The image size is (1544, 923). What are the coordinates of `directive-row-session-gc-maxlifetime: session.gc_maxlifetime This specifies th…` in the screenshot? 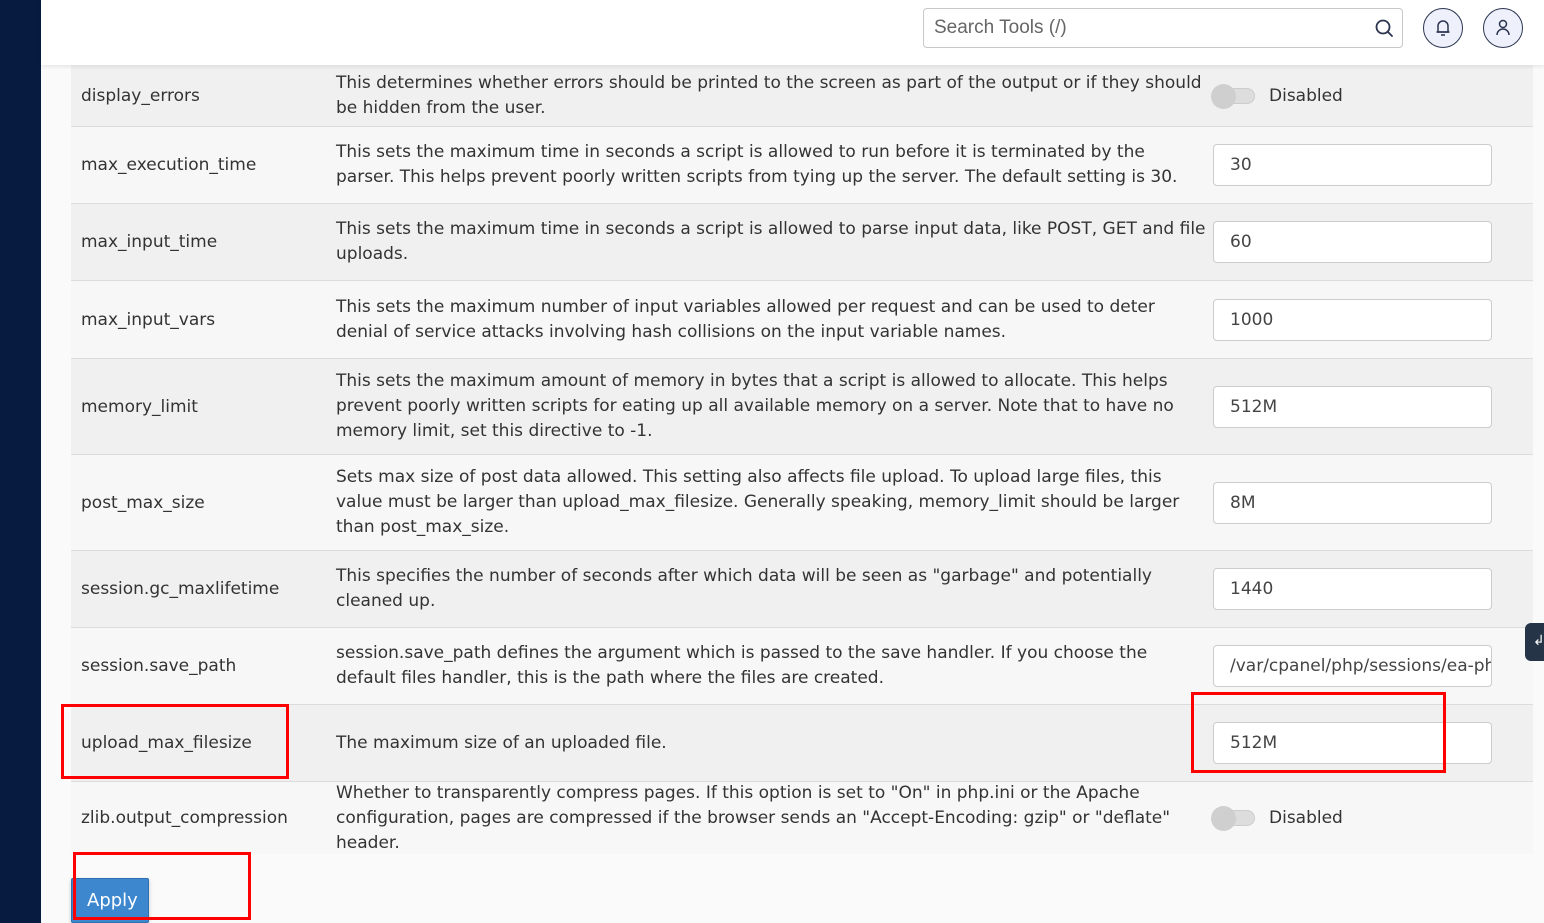 It's located at (802, 589).